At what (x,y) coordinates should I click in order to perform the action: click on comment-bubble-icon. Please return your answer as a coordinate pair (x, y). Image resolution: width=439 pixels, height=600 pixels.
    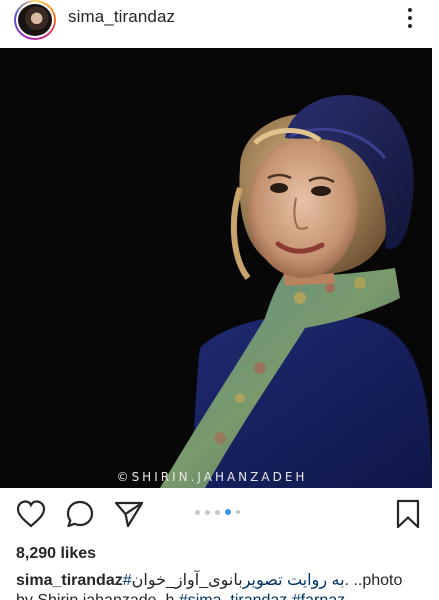
    Looking at the image, I should click on (80, 514).